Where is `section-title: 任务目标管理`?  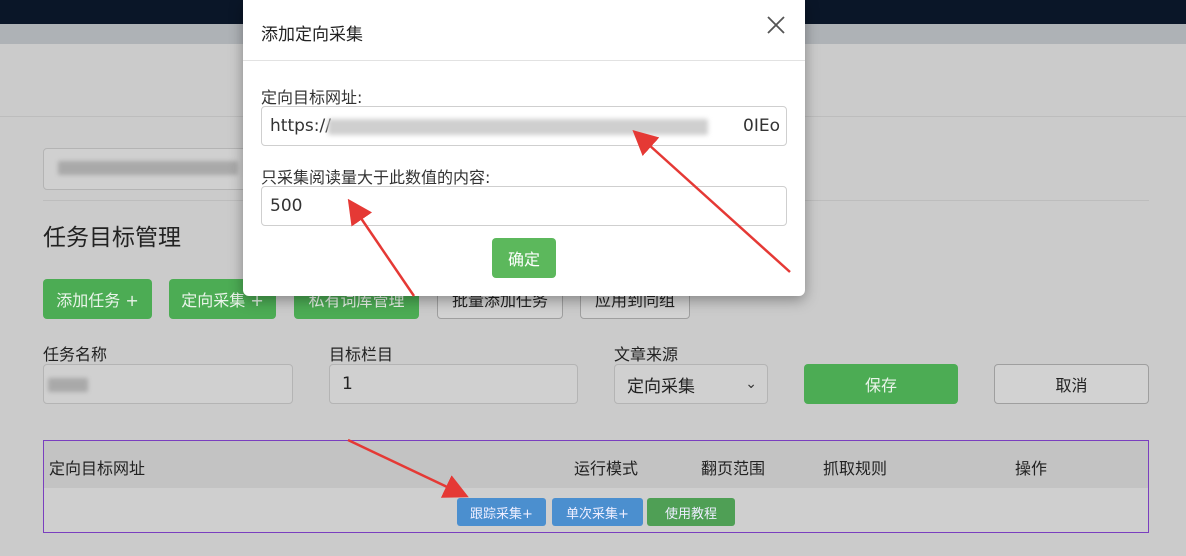 section-title: 任务目标管理 is located at coordinates (112, 238).